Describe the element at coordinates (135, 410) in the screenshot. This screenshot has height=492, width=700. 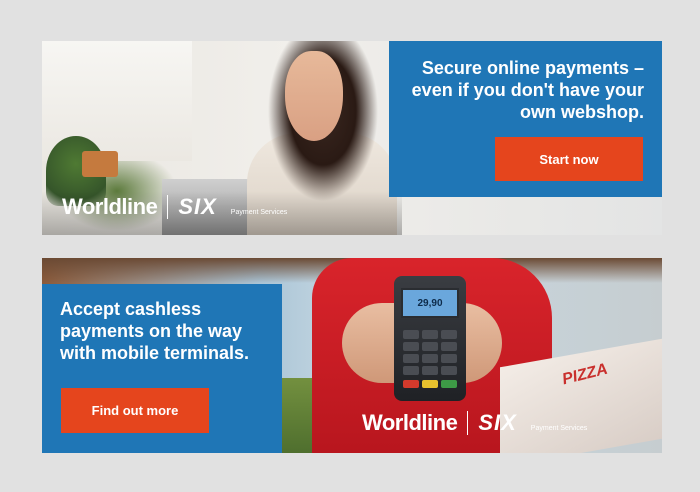
I see `find-out-more-button: Find out more` at that location.